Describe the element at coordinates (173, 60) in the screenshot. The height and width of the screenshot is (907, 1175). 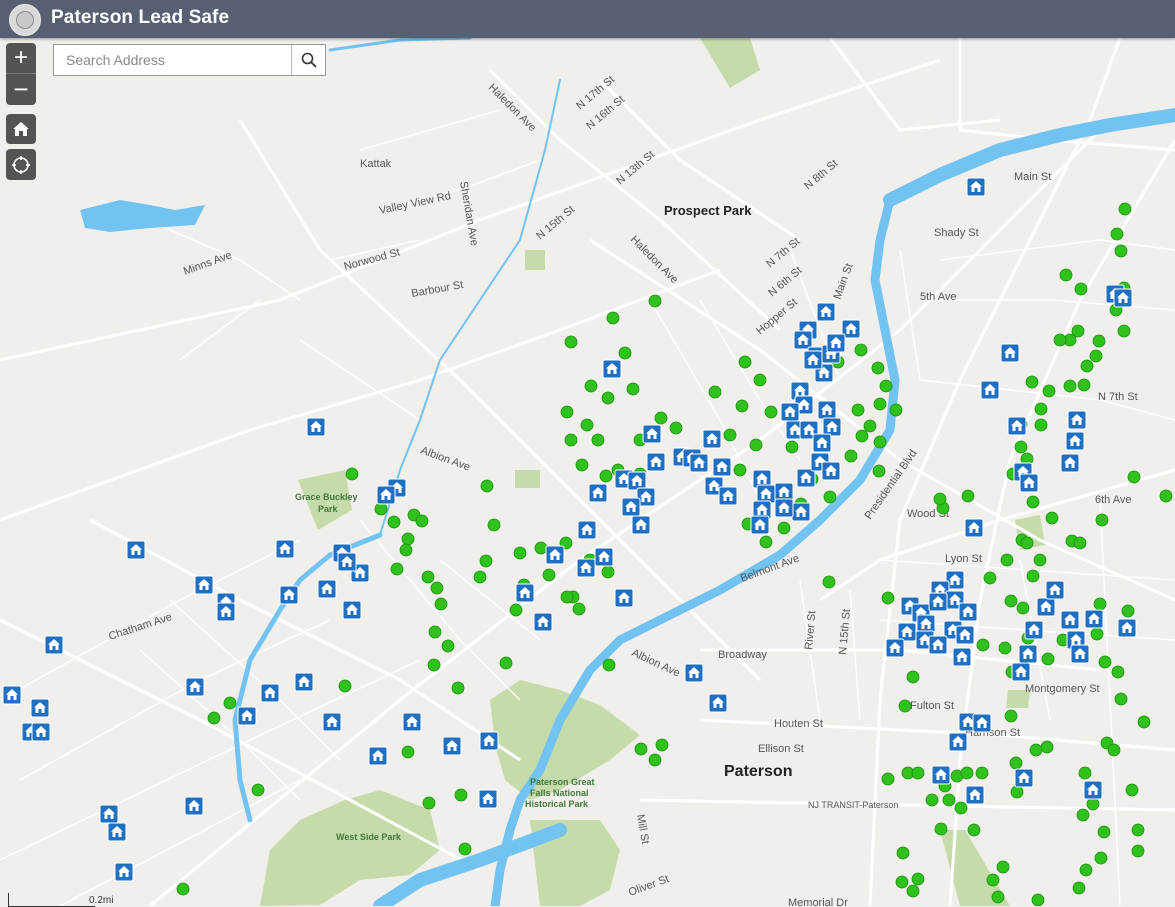
I see `search-input` at that location.